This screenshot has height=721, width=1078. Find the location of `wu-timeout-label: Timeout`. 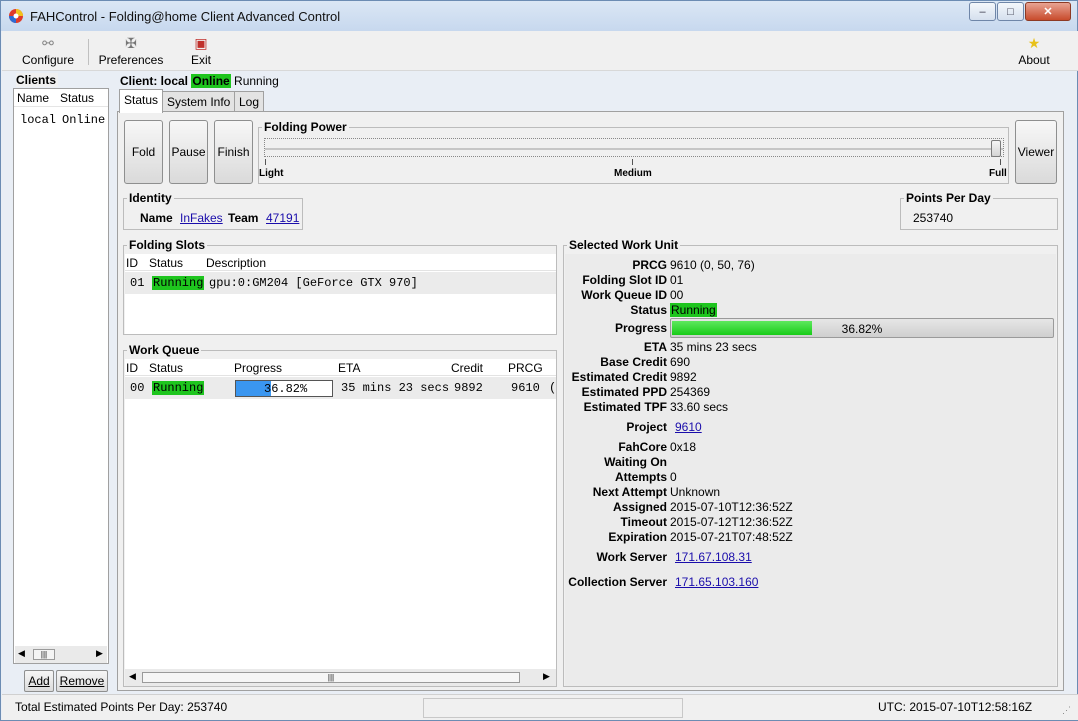

wu-timeout-label: Timeout is located at coordinates (643, 522).